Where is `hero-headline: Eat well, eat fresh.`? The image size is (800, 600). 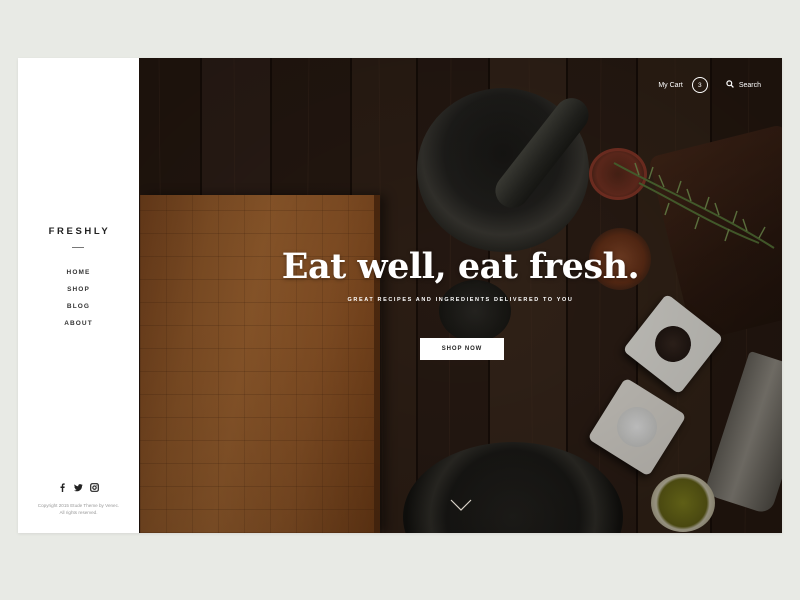
hero-headline: Eat well, eat fresh. is located at coordinates (460, 266).